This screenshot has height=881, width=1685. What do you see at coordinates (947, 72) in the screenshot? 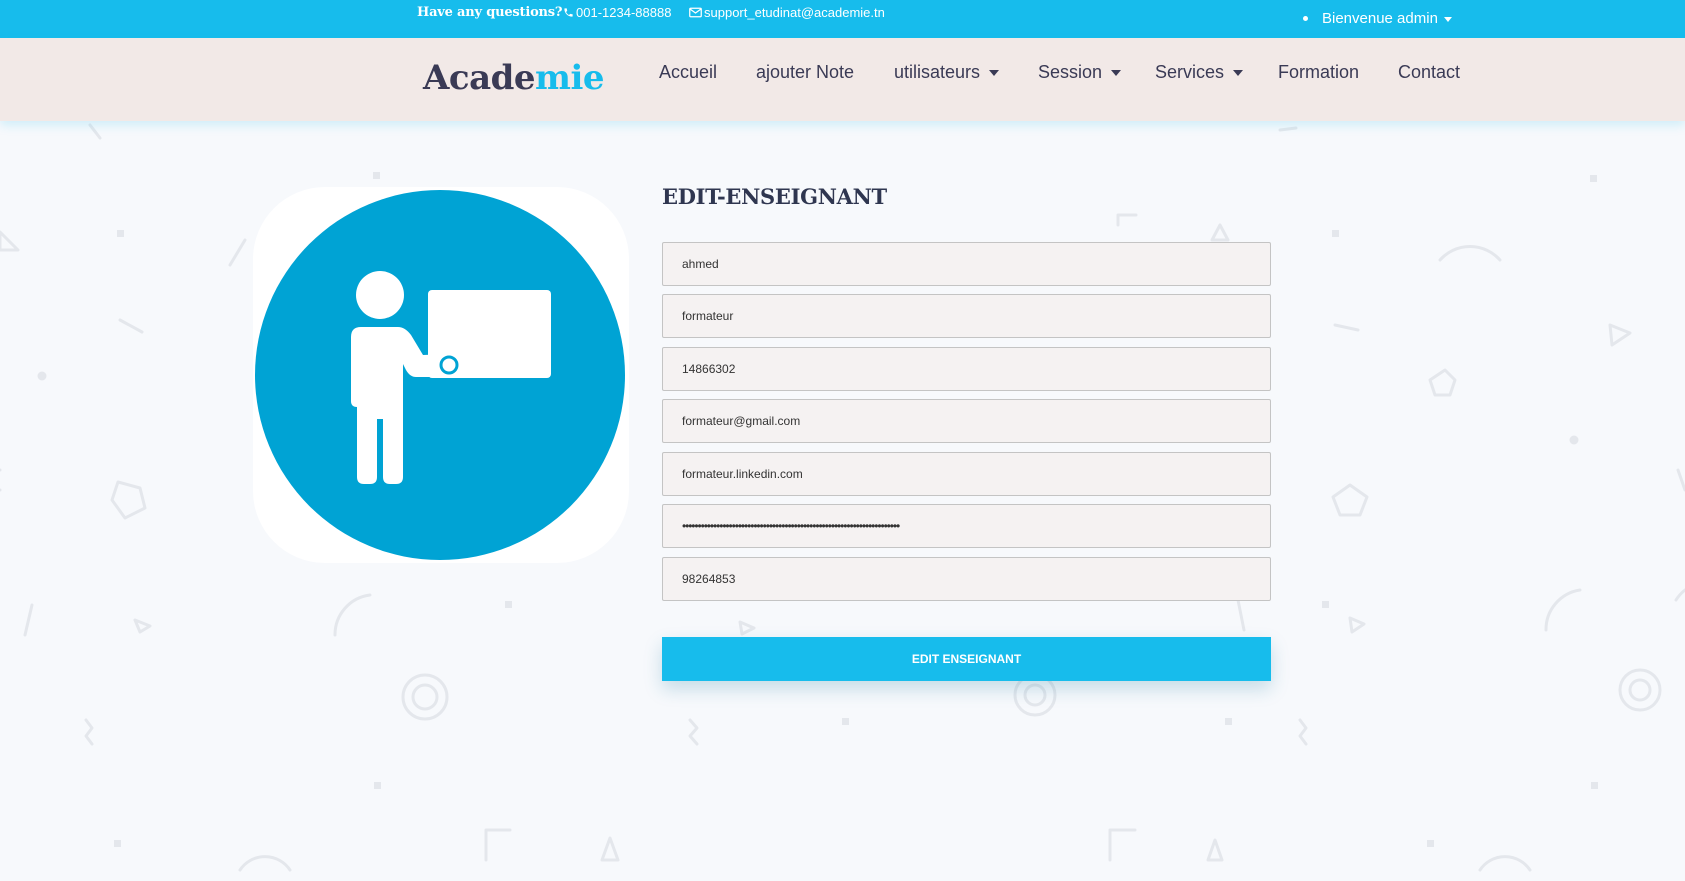
I see `nav-item-utilisateurs: utilisateurs` at bounding box center [947, 72].